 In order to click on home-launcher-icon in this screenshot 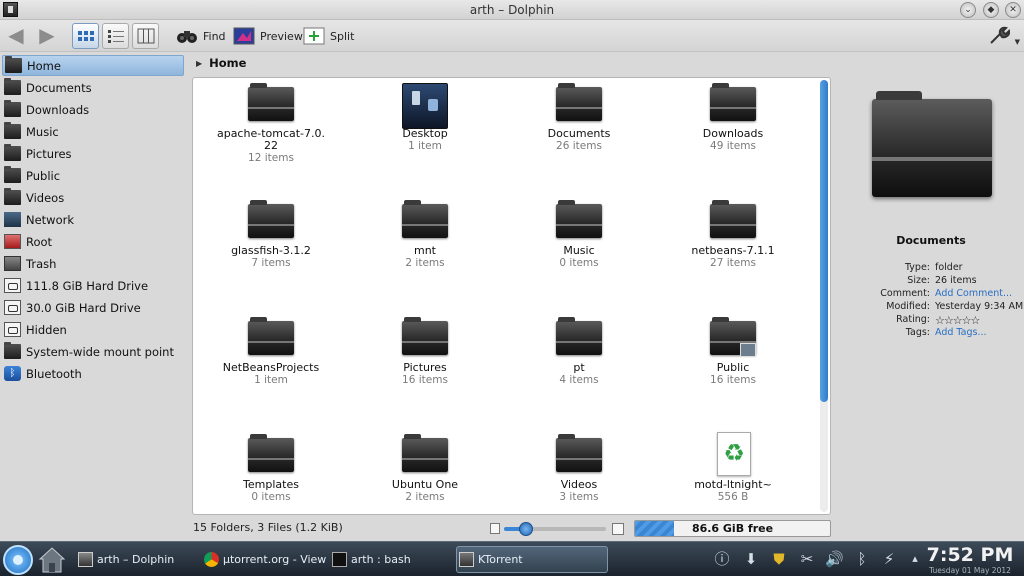, I will do `click(52, 559)`.